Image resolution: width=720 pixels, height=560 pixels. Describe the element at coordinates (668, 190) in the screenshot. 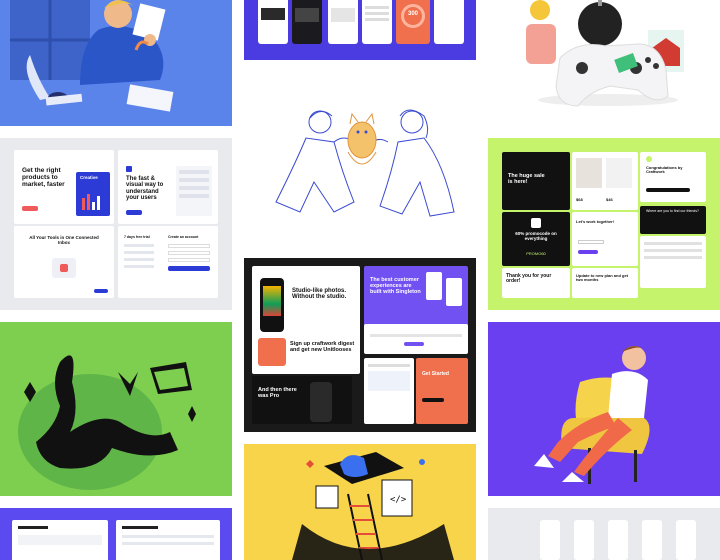

I see `congrats-button` at that location.